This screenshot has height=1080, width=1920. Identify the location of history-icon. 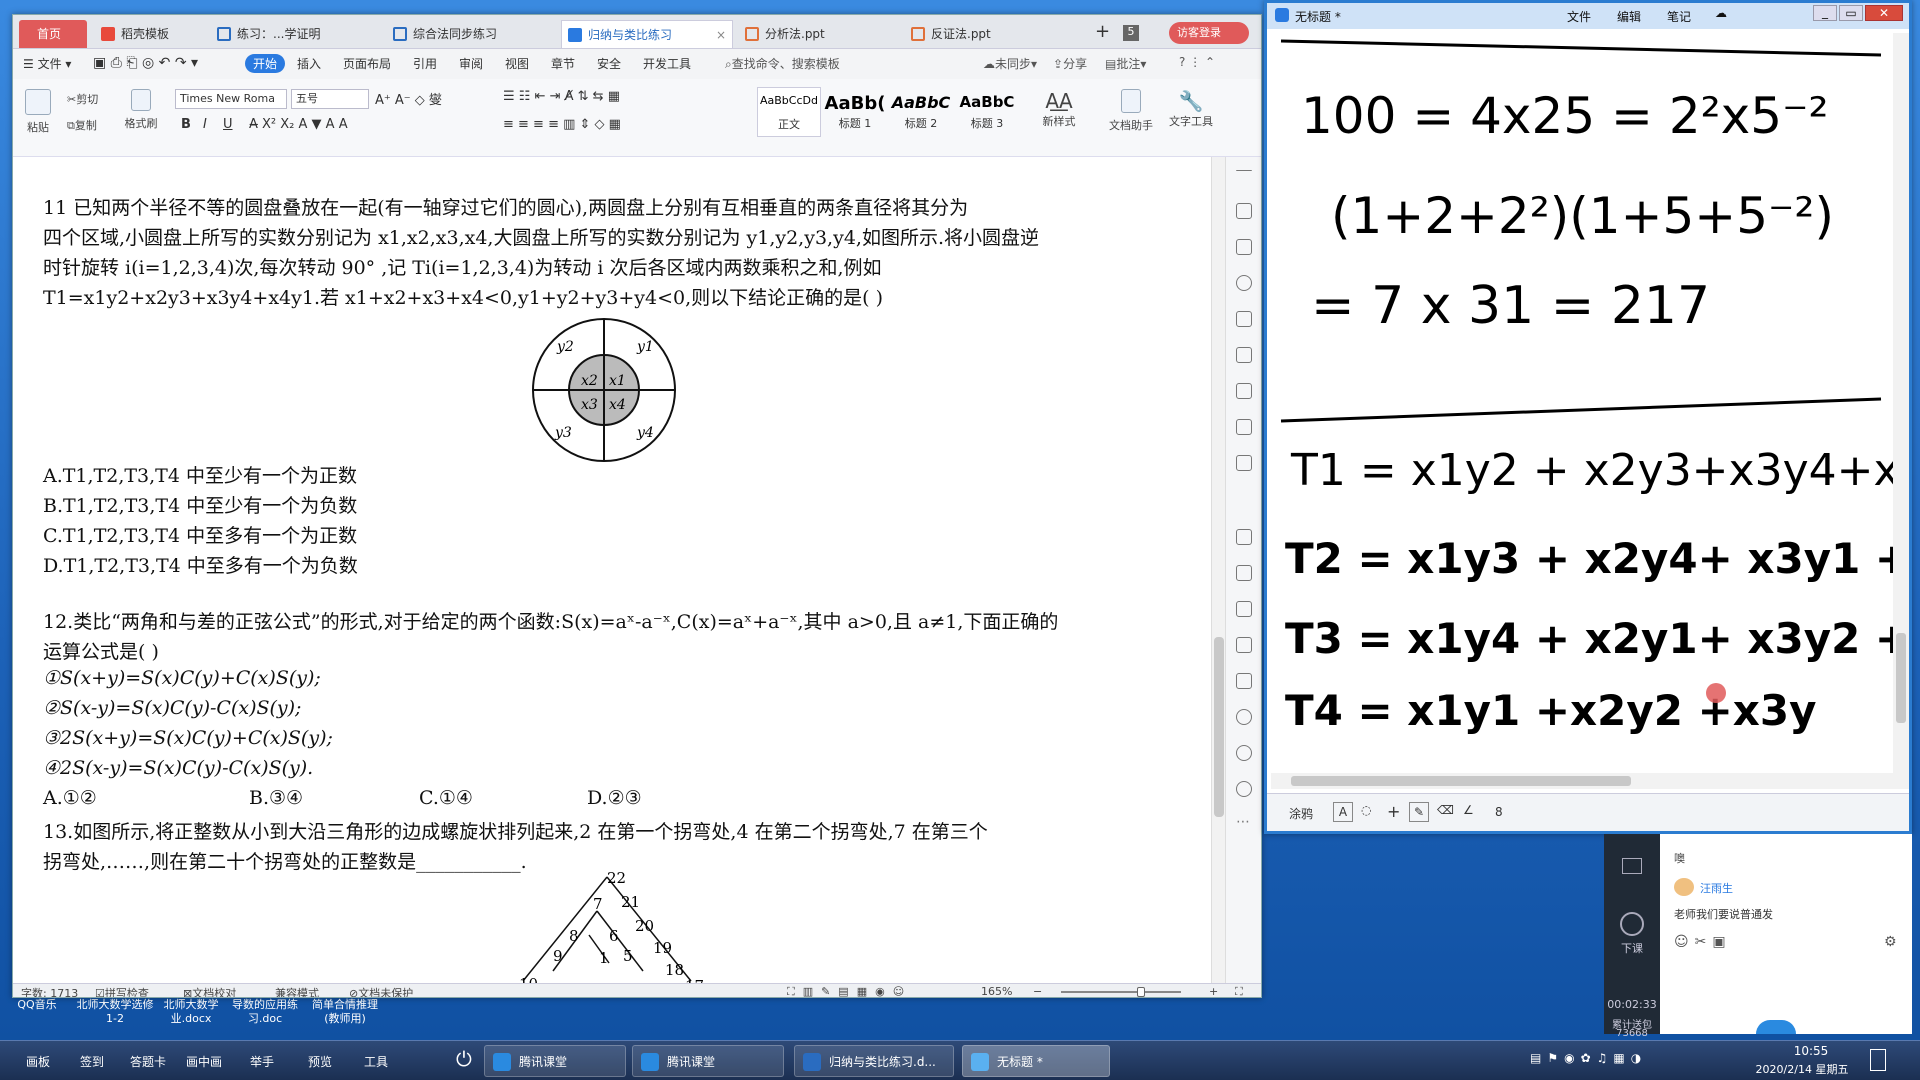
(1244, 753).